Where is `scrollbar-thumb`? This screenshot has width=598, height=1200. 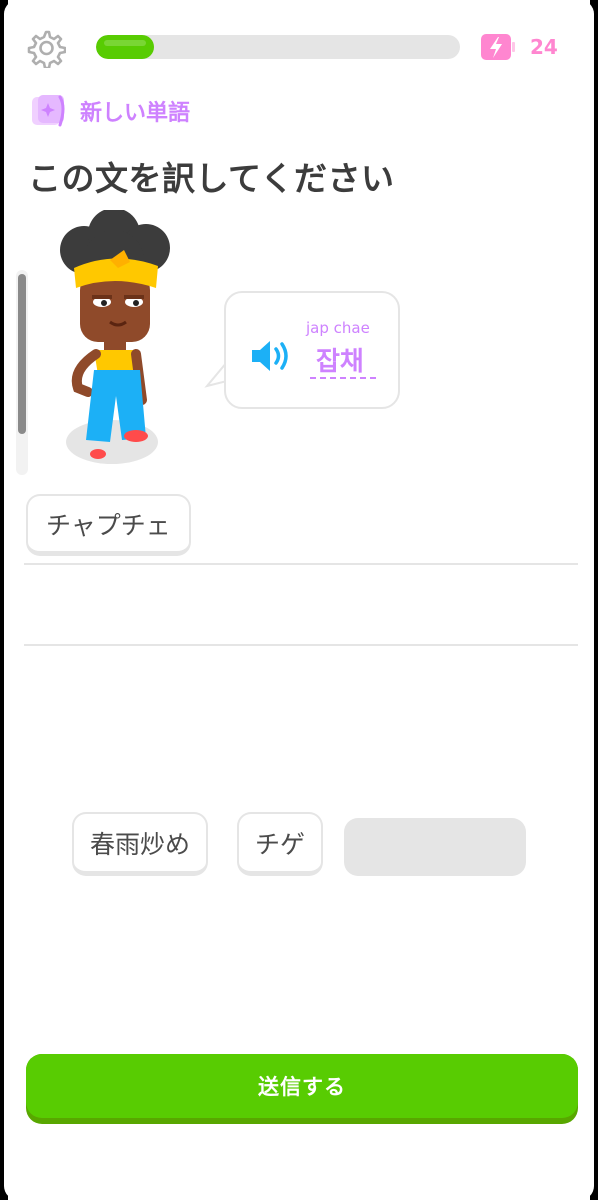
scrollbar-thumb is located at coordinates (22, 354).